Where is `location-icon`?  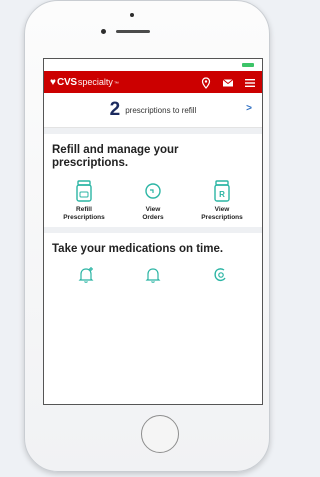
location-icon is located at coordinates (206, 82).